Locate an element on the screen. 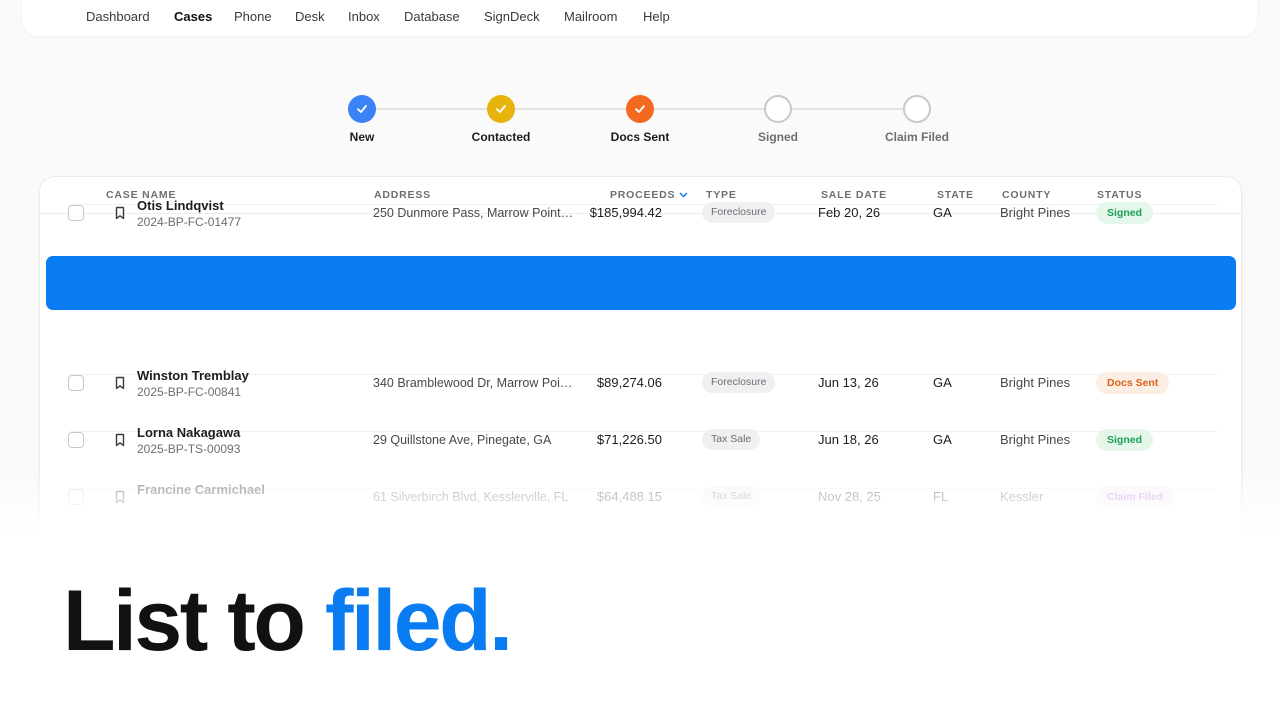 The height and width of the screenshot is (720, 1280). nav-item-mailroom: Mailroom is located at coordinates (590, 16).